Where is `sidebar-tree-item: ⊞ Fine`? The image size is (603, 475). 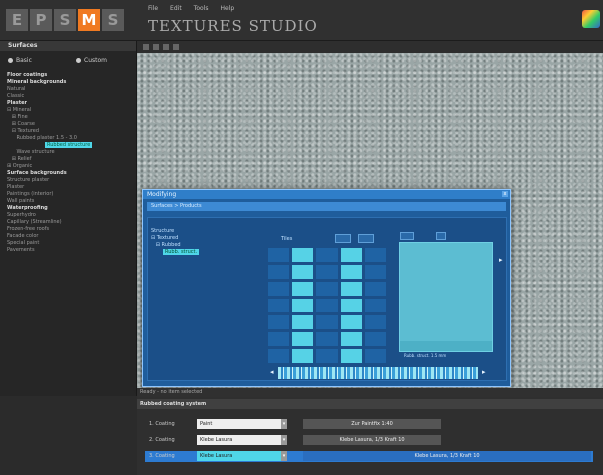 sidebar-tree-item: ⊞ Fine is located at coordinates (68, 117).